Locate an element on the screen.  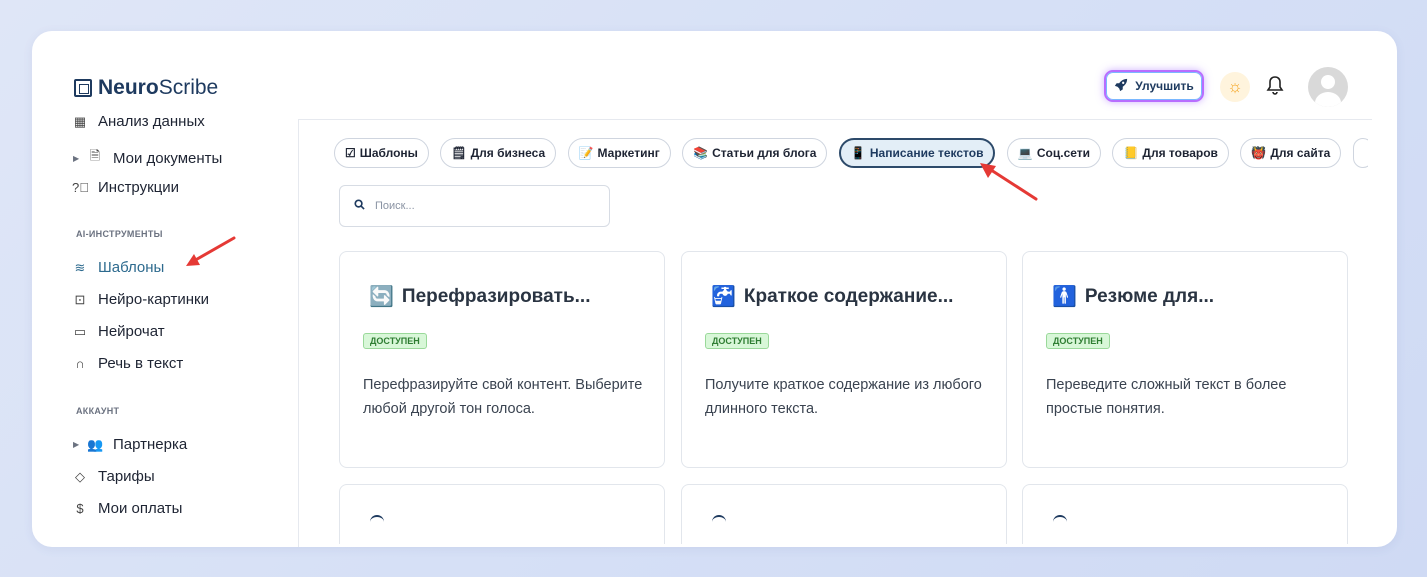
notifications-button is located at coordinates (1275, 87).